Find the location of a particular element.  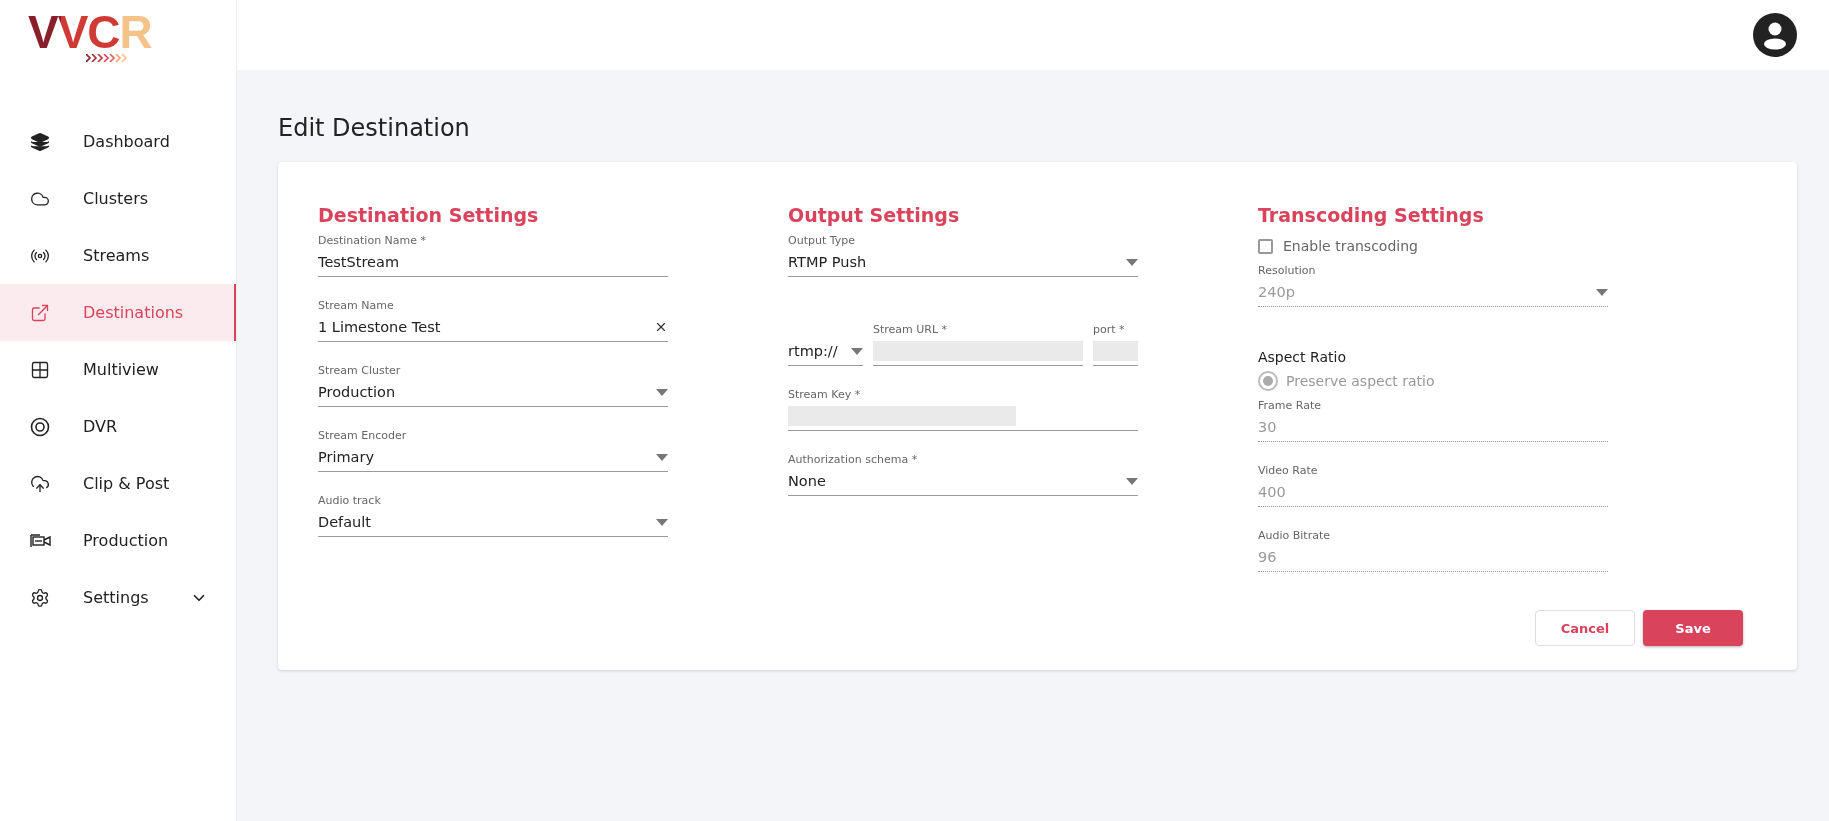

cancel-button: Cancel is located at coordinates (1585, 628).